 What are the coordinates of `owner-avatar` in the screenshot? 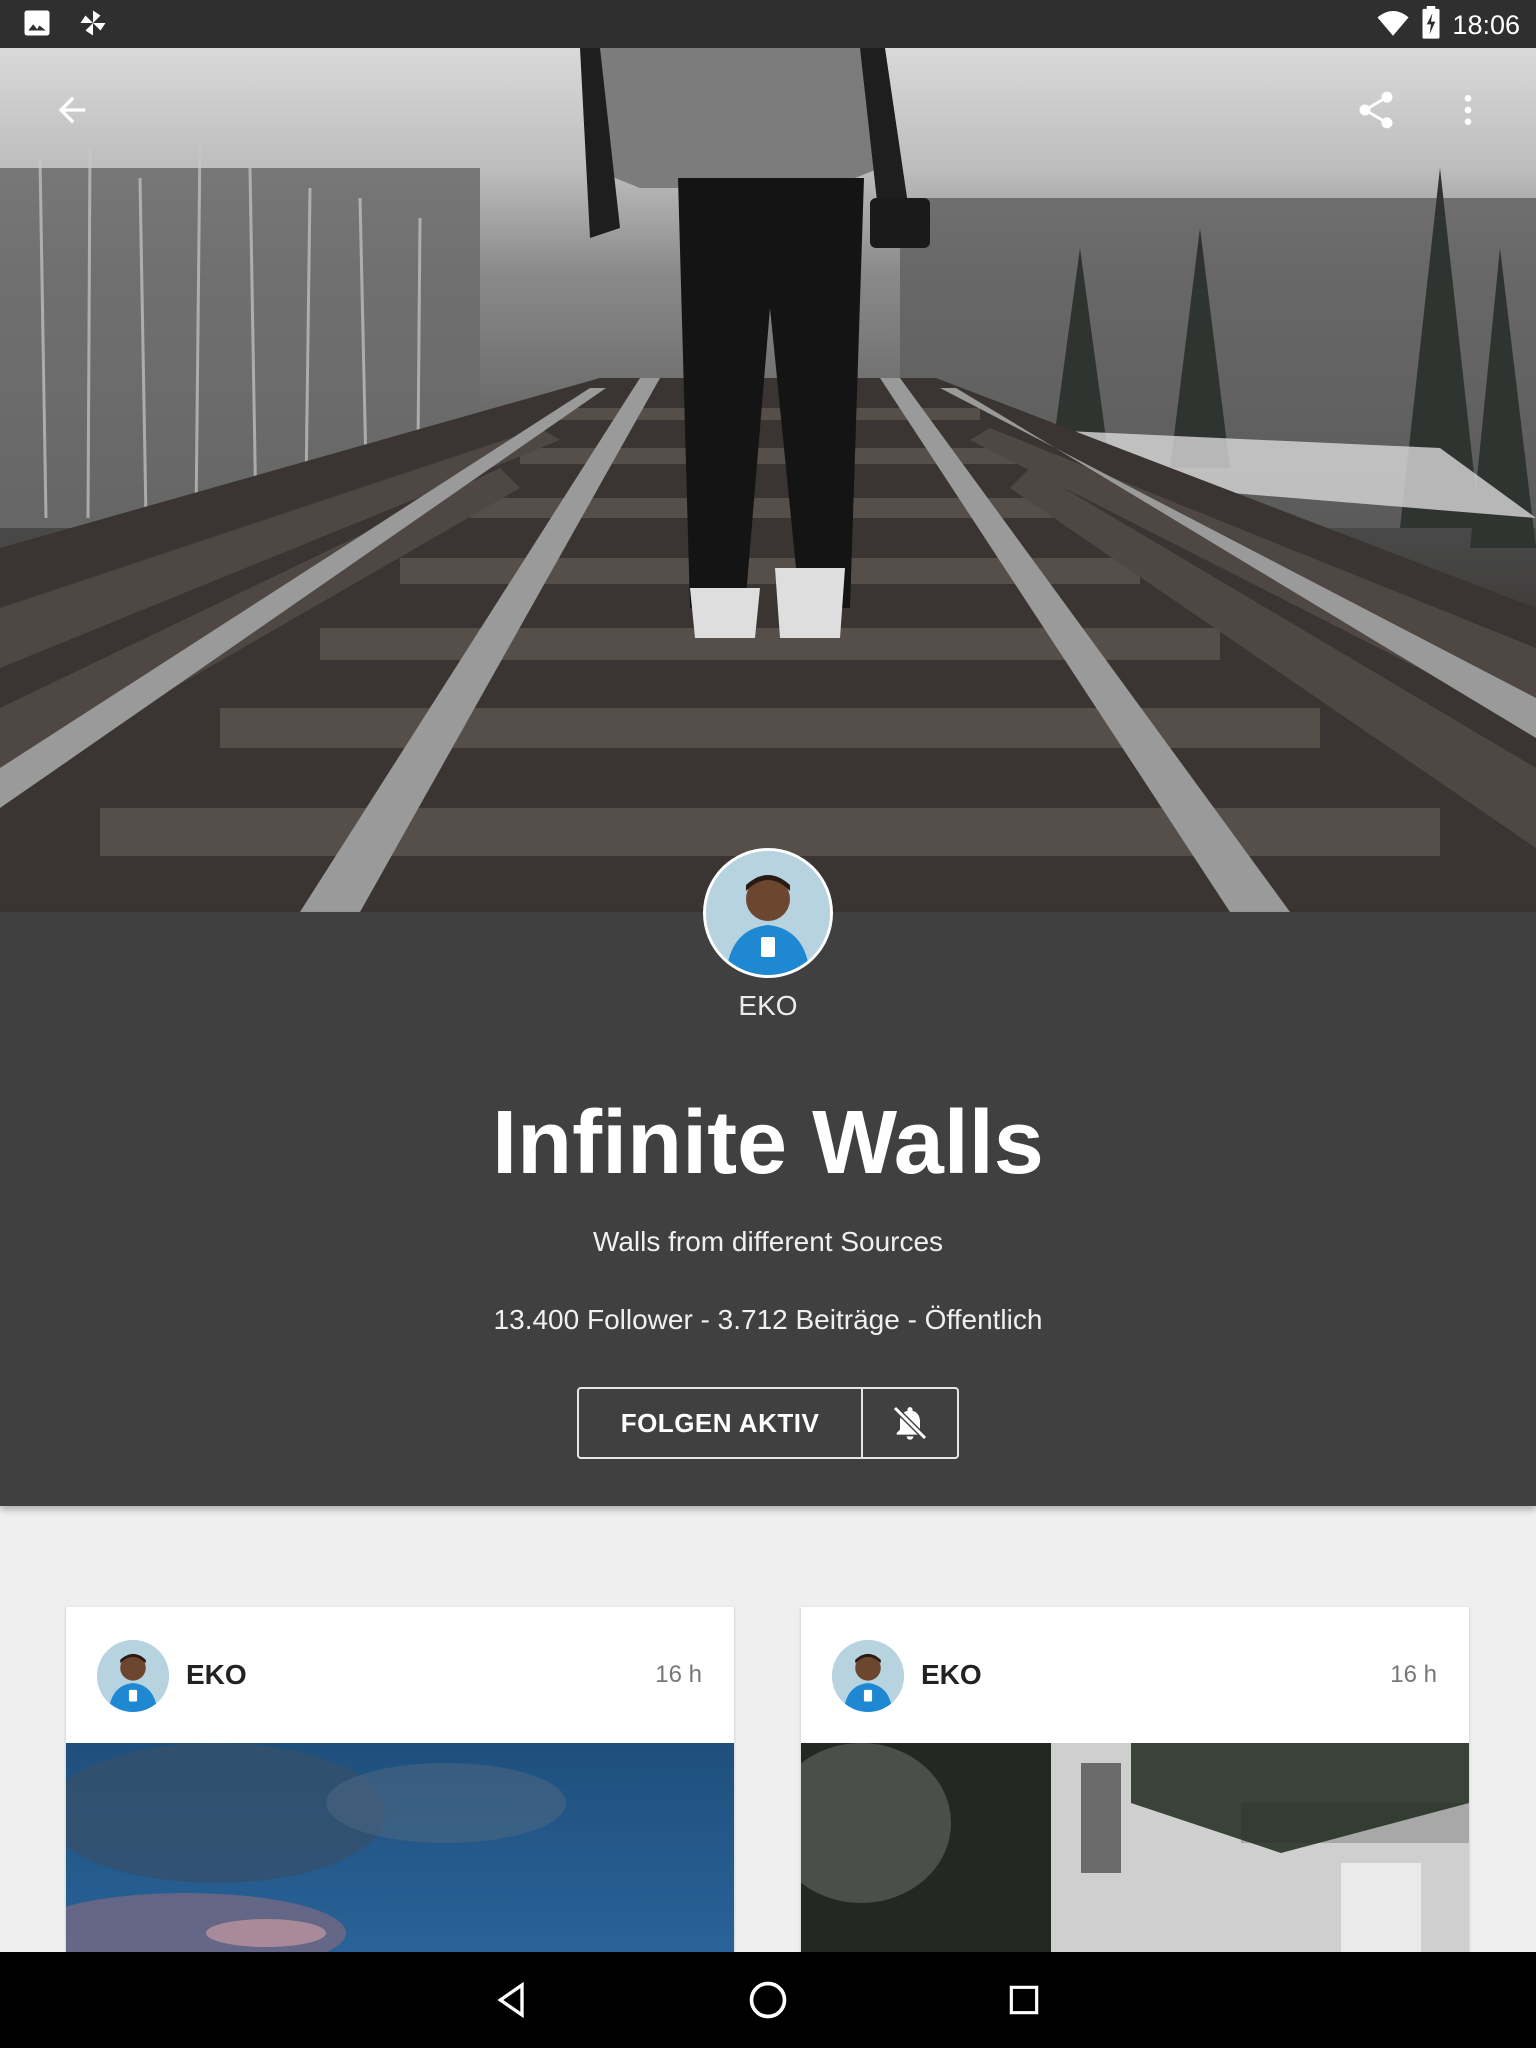 It's located at (768, 913).